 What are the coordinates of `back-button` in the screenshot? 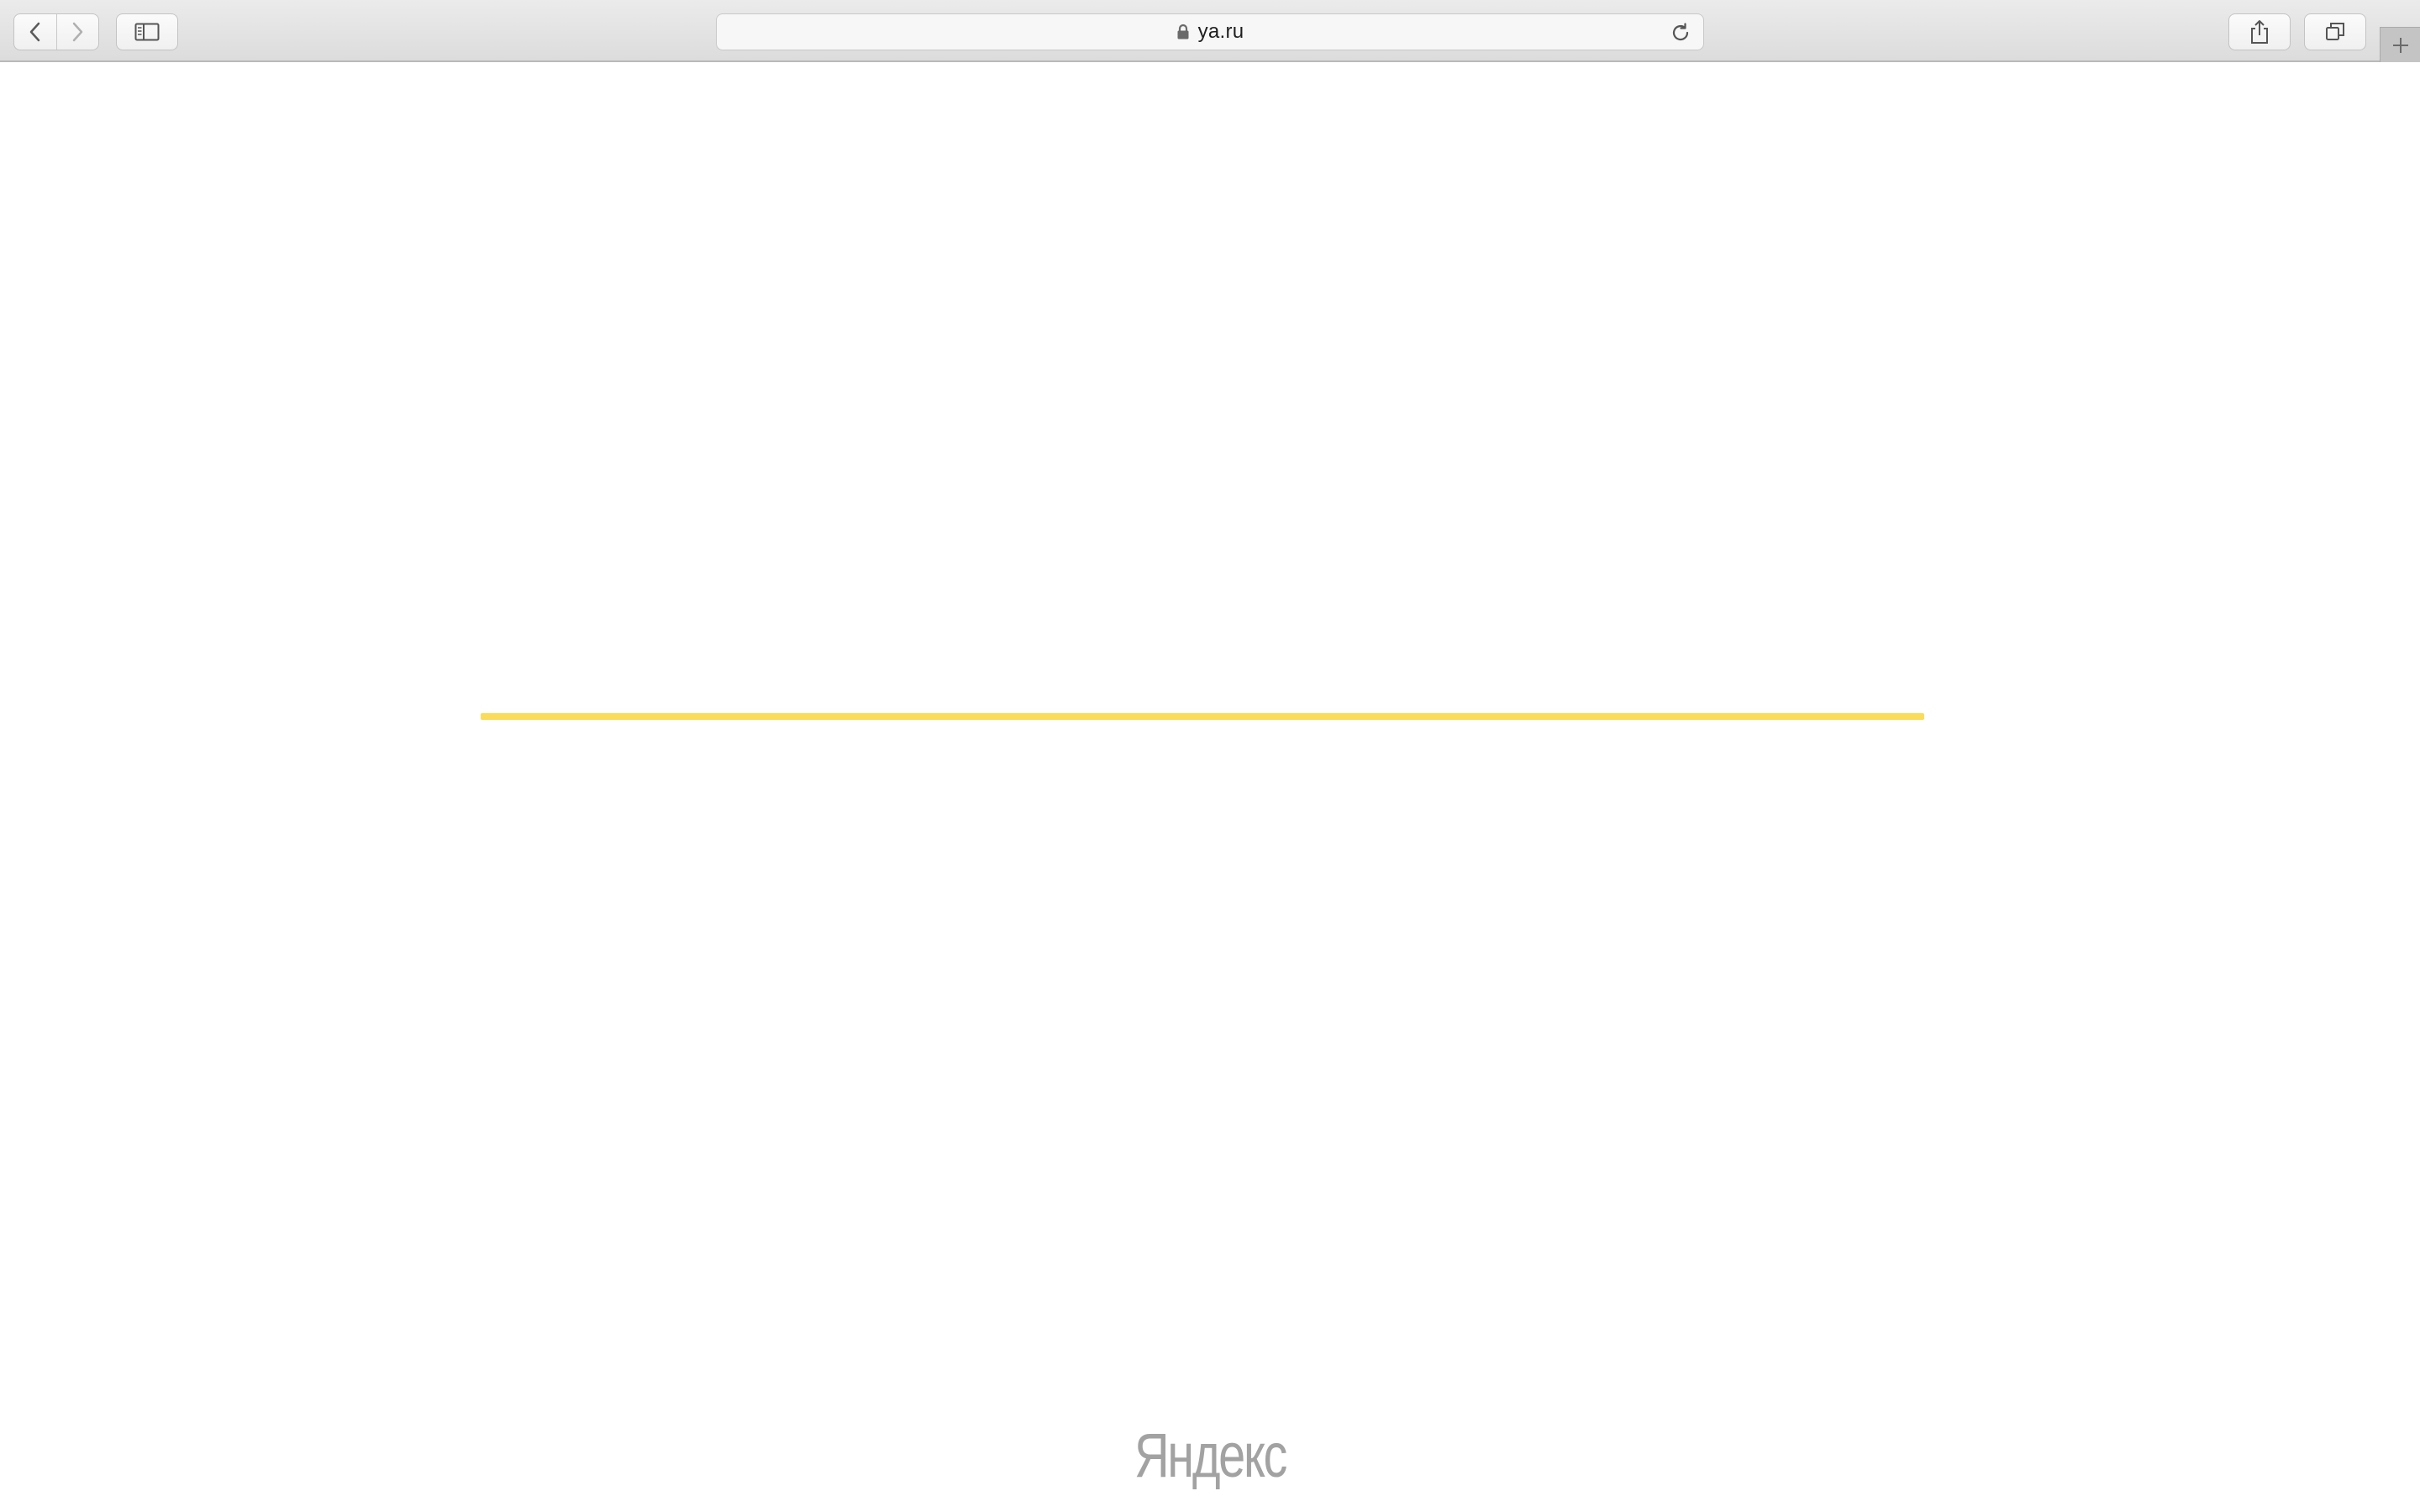 It's located at (35, 32).